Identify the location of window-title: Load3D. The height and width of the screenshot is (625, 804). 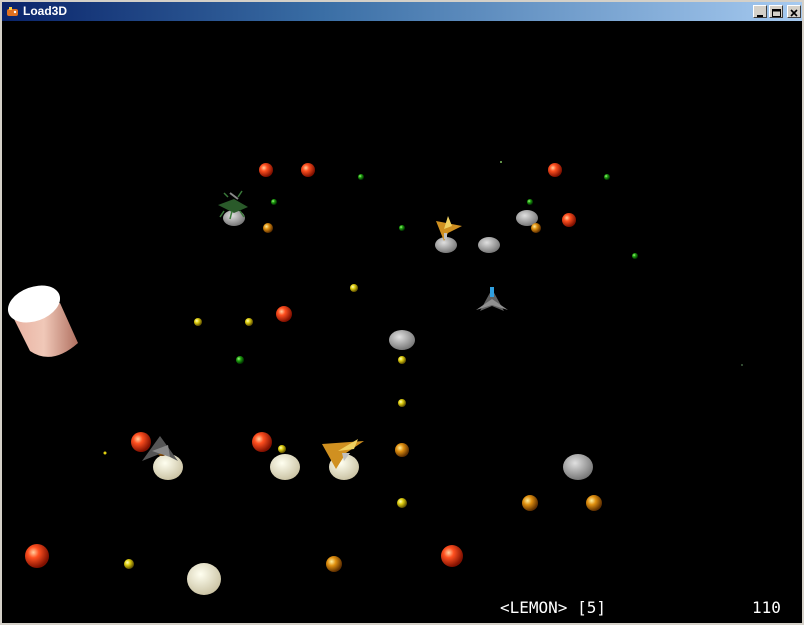
(45, 11).